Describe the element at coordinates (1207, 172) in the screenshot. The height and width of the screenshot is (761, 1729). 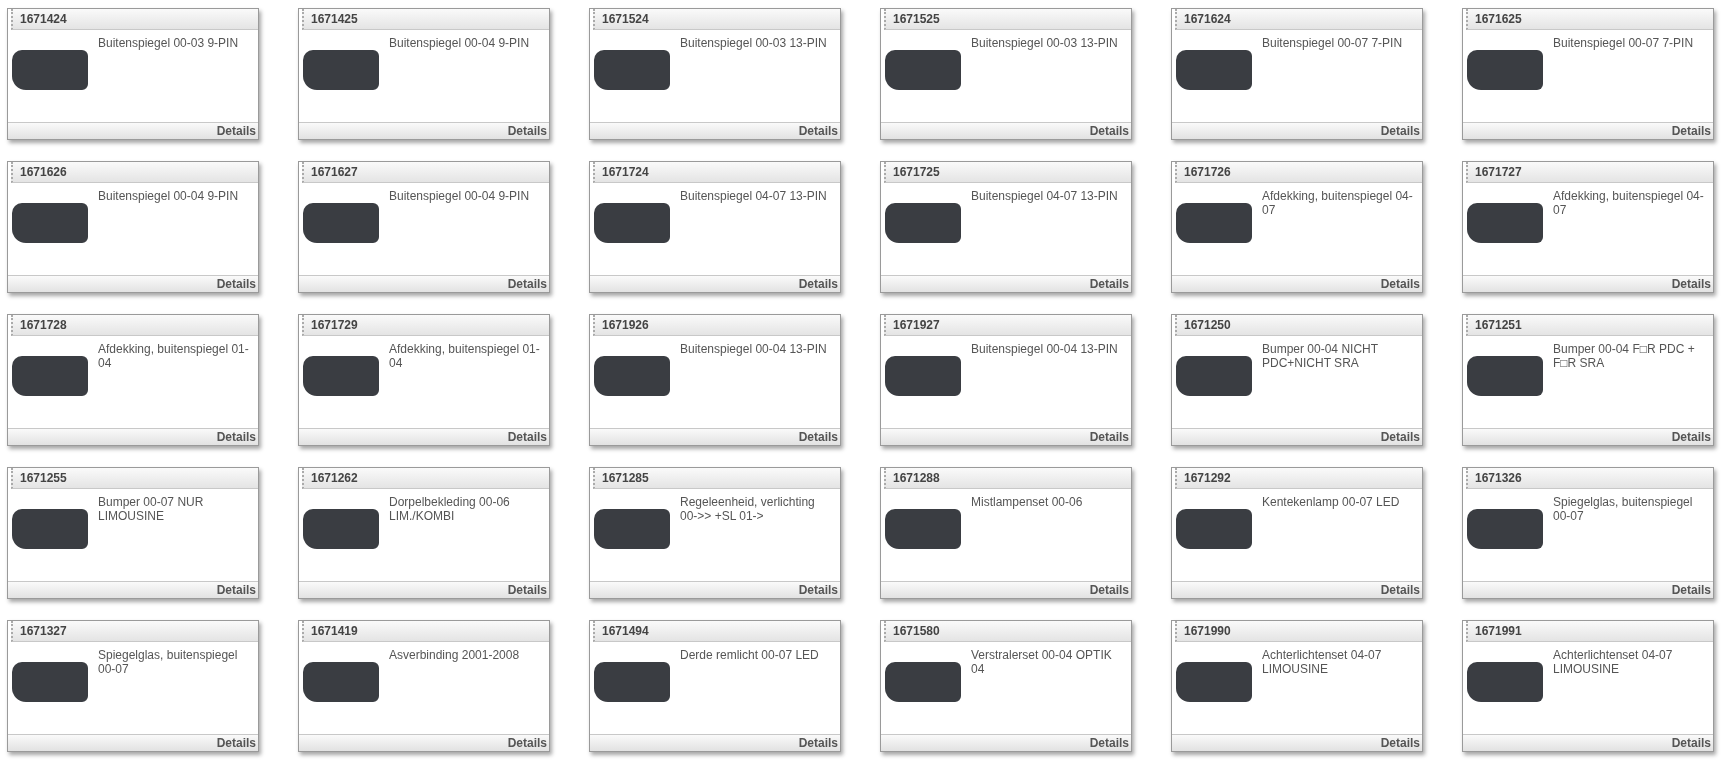
I see `product-number: 1671726` at that location.